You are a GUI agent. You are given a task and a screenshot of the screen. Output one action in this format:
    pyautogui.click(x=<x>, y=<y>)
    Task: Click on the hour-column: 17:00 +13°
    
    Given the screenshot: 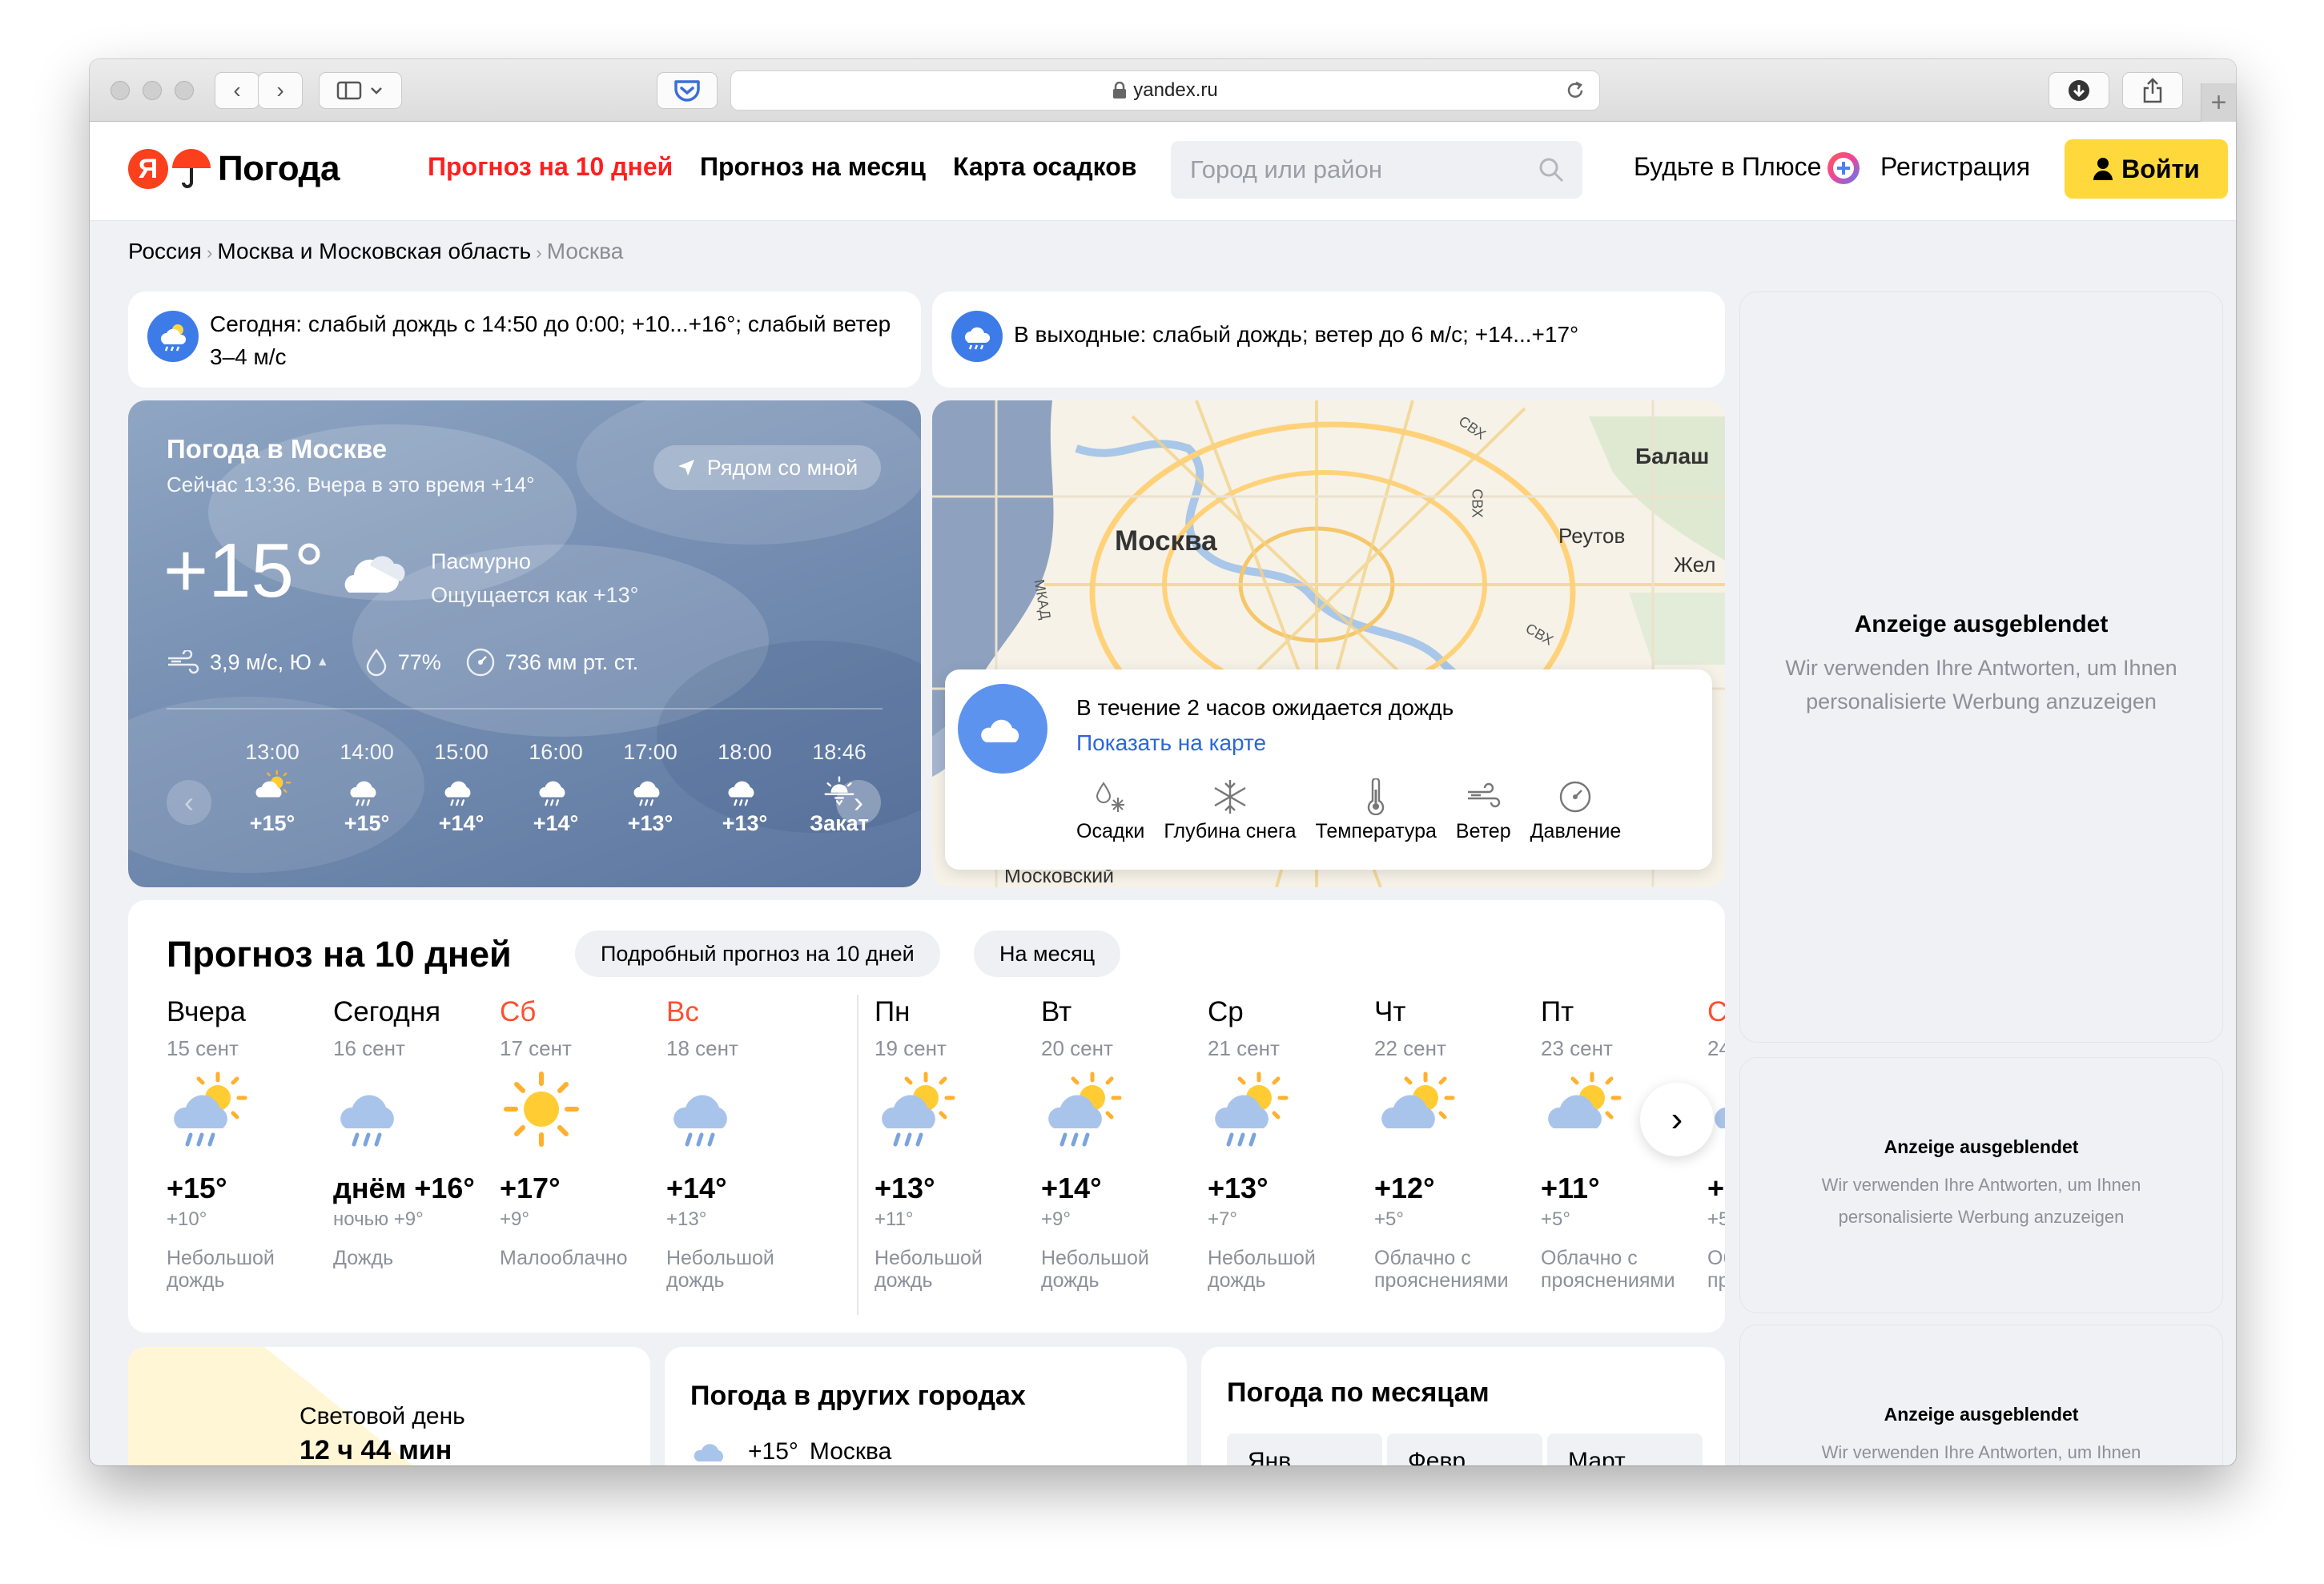 What is the action you would take?
    pyautogui.click(x=650, y=788)
    